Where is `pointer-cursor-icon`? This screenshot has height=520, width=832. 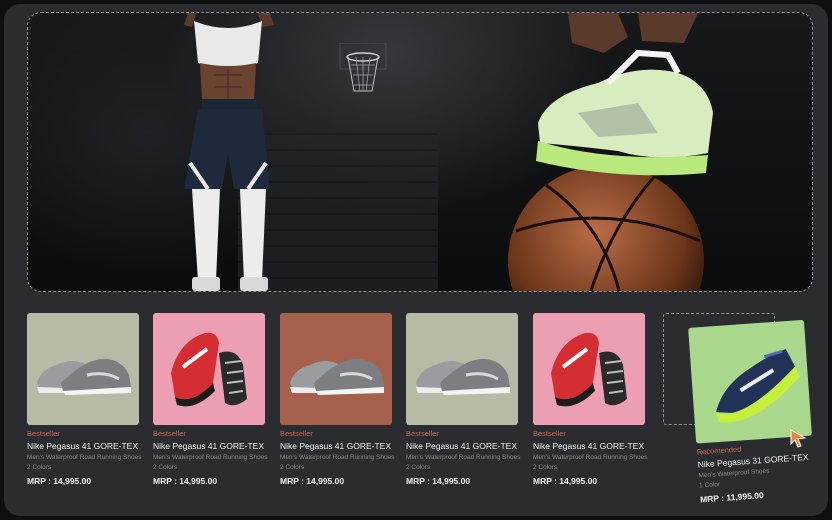 pointer-cursor-icon is located at coordinates (798, 438).